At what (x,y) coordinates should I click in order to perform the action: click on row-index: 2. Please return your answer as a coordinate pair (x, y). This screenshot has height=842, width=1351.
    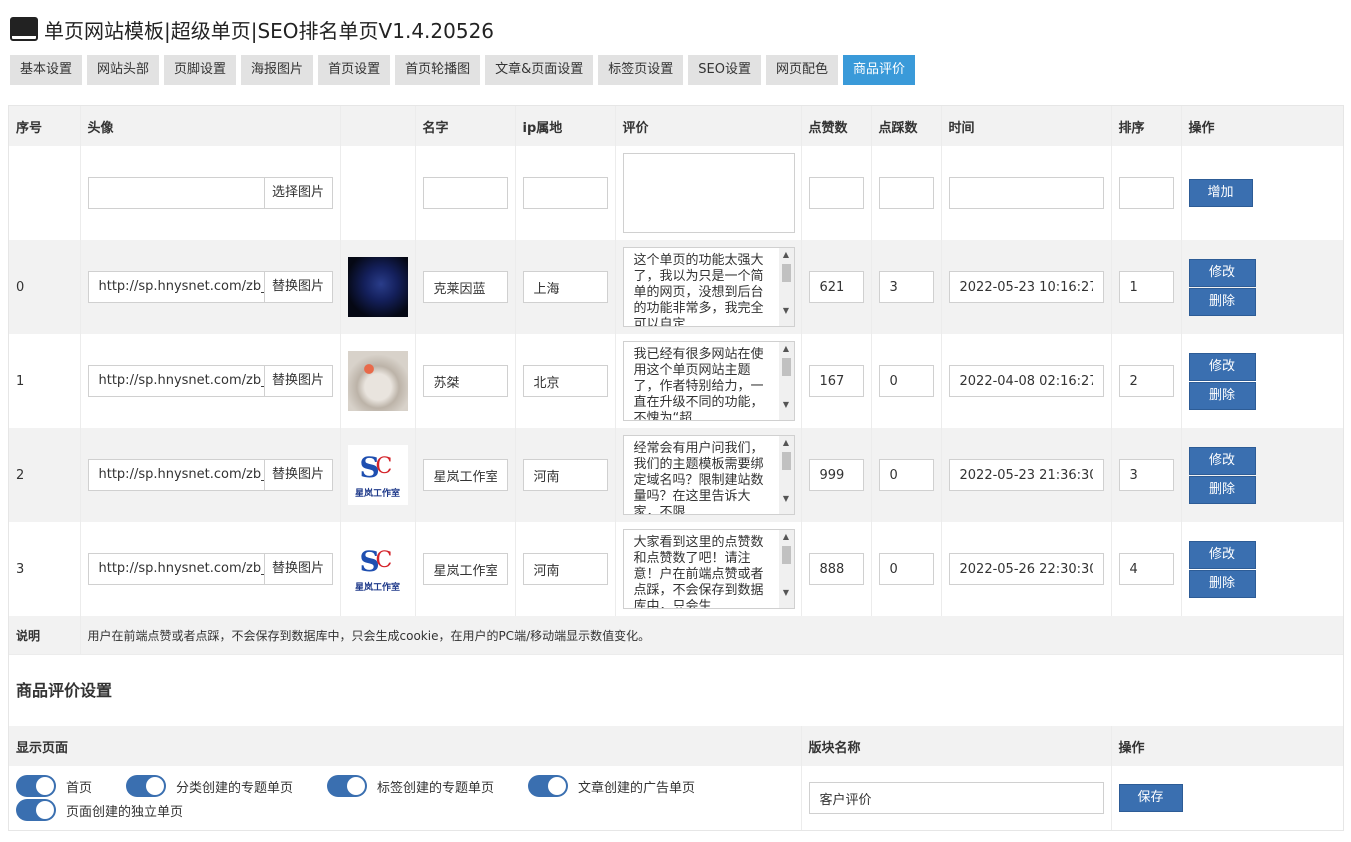
    Looking at the image, I should click on (45, 475).